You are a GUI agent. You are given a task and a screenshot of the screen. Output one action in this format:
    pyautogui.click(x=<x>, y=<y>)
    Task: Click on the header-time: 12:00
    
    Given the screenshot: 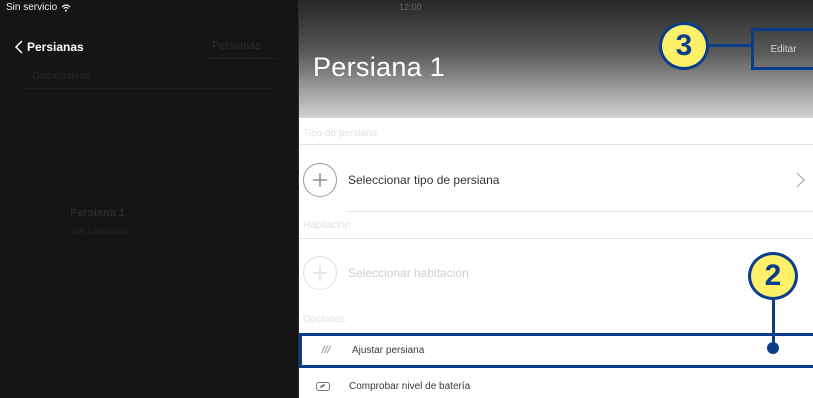 What is the action you would take?
    pyautogui.click(x=410, y=7)
    